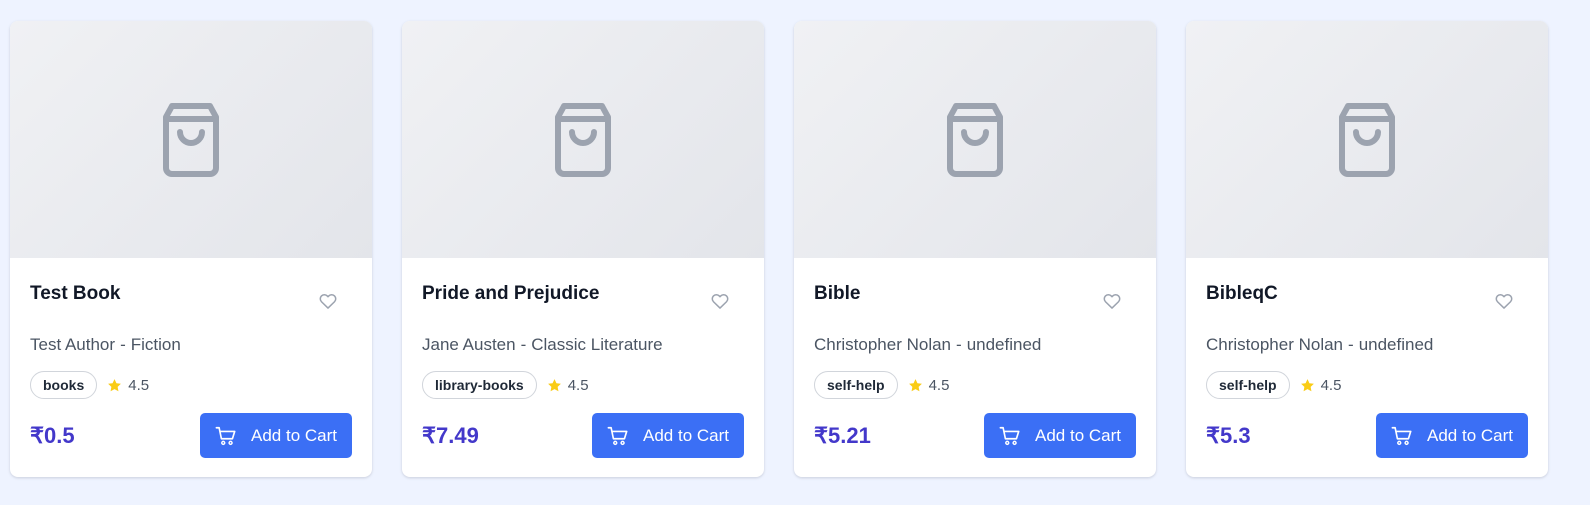  Describe the element at coordinates (73, 344) in the screenshot. I see `product-author: Test Author` at that location.